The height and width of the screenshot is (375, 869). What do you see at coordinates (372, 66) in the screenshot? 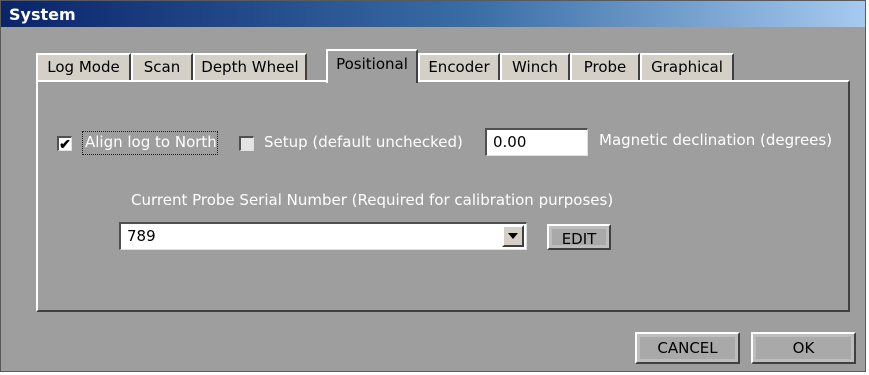
I see `tab-positional: Positional` at bounding box center [372, 66].